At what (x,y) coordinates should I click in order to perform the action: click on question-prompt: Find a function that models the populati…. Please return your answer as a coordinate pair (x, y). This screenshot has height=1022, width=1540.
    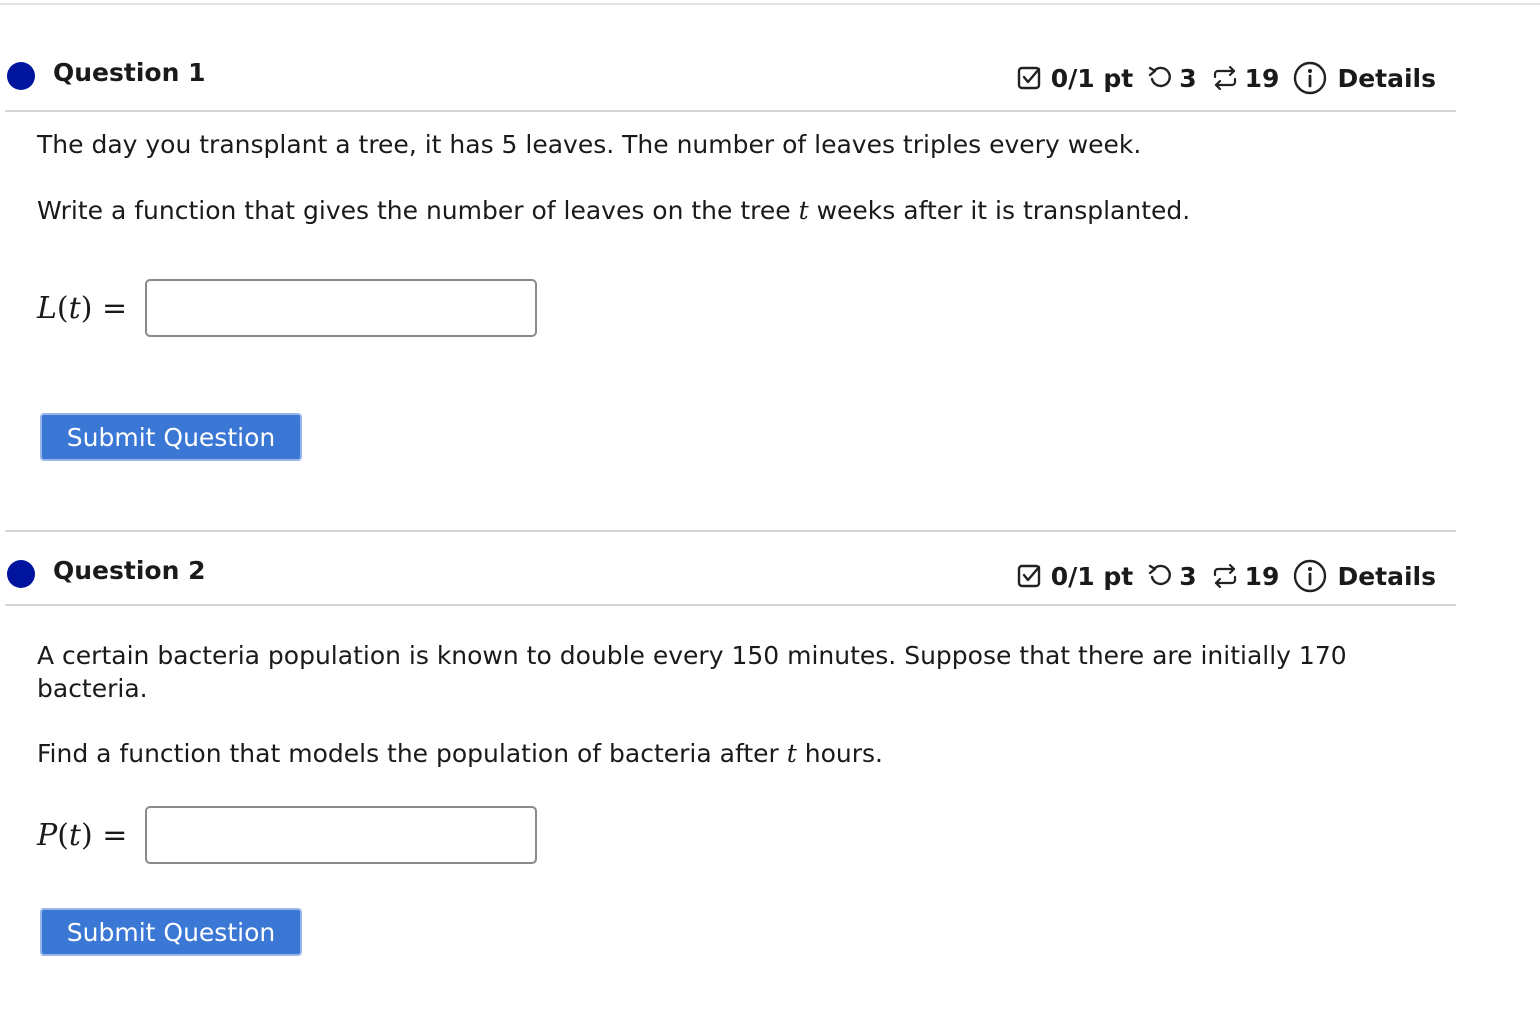
    Looking at the image, I should click on (727, 753).